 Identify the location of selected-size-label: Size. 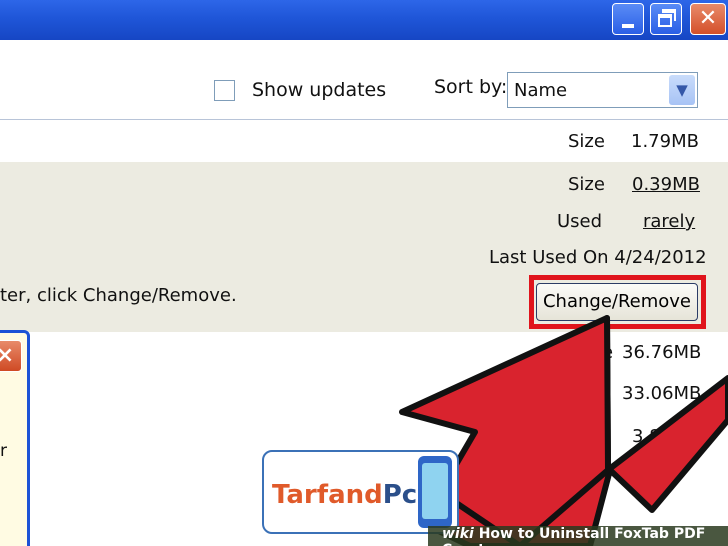
(586, 184).